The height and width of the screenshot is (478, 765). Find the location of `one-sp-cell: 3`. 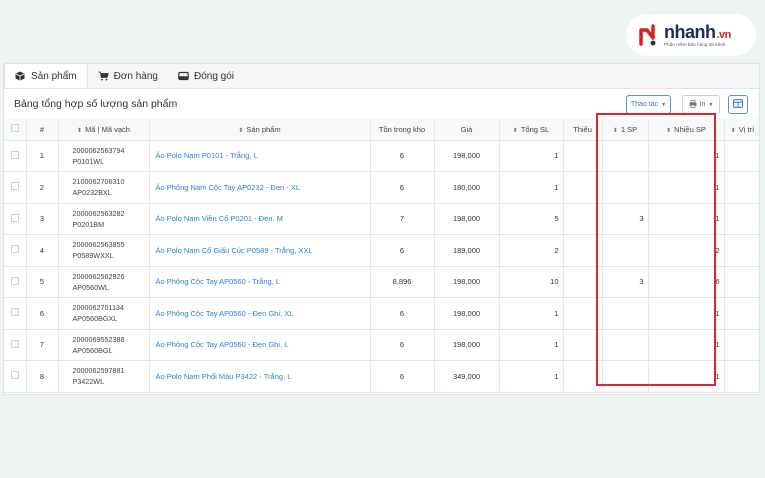

one-sp-cell: 3 is located at coordinates (625, 282).